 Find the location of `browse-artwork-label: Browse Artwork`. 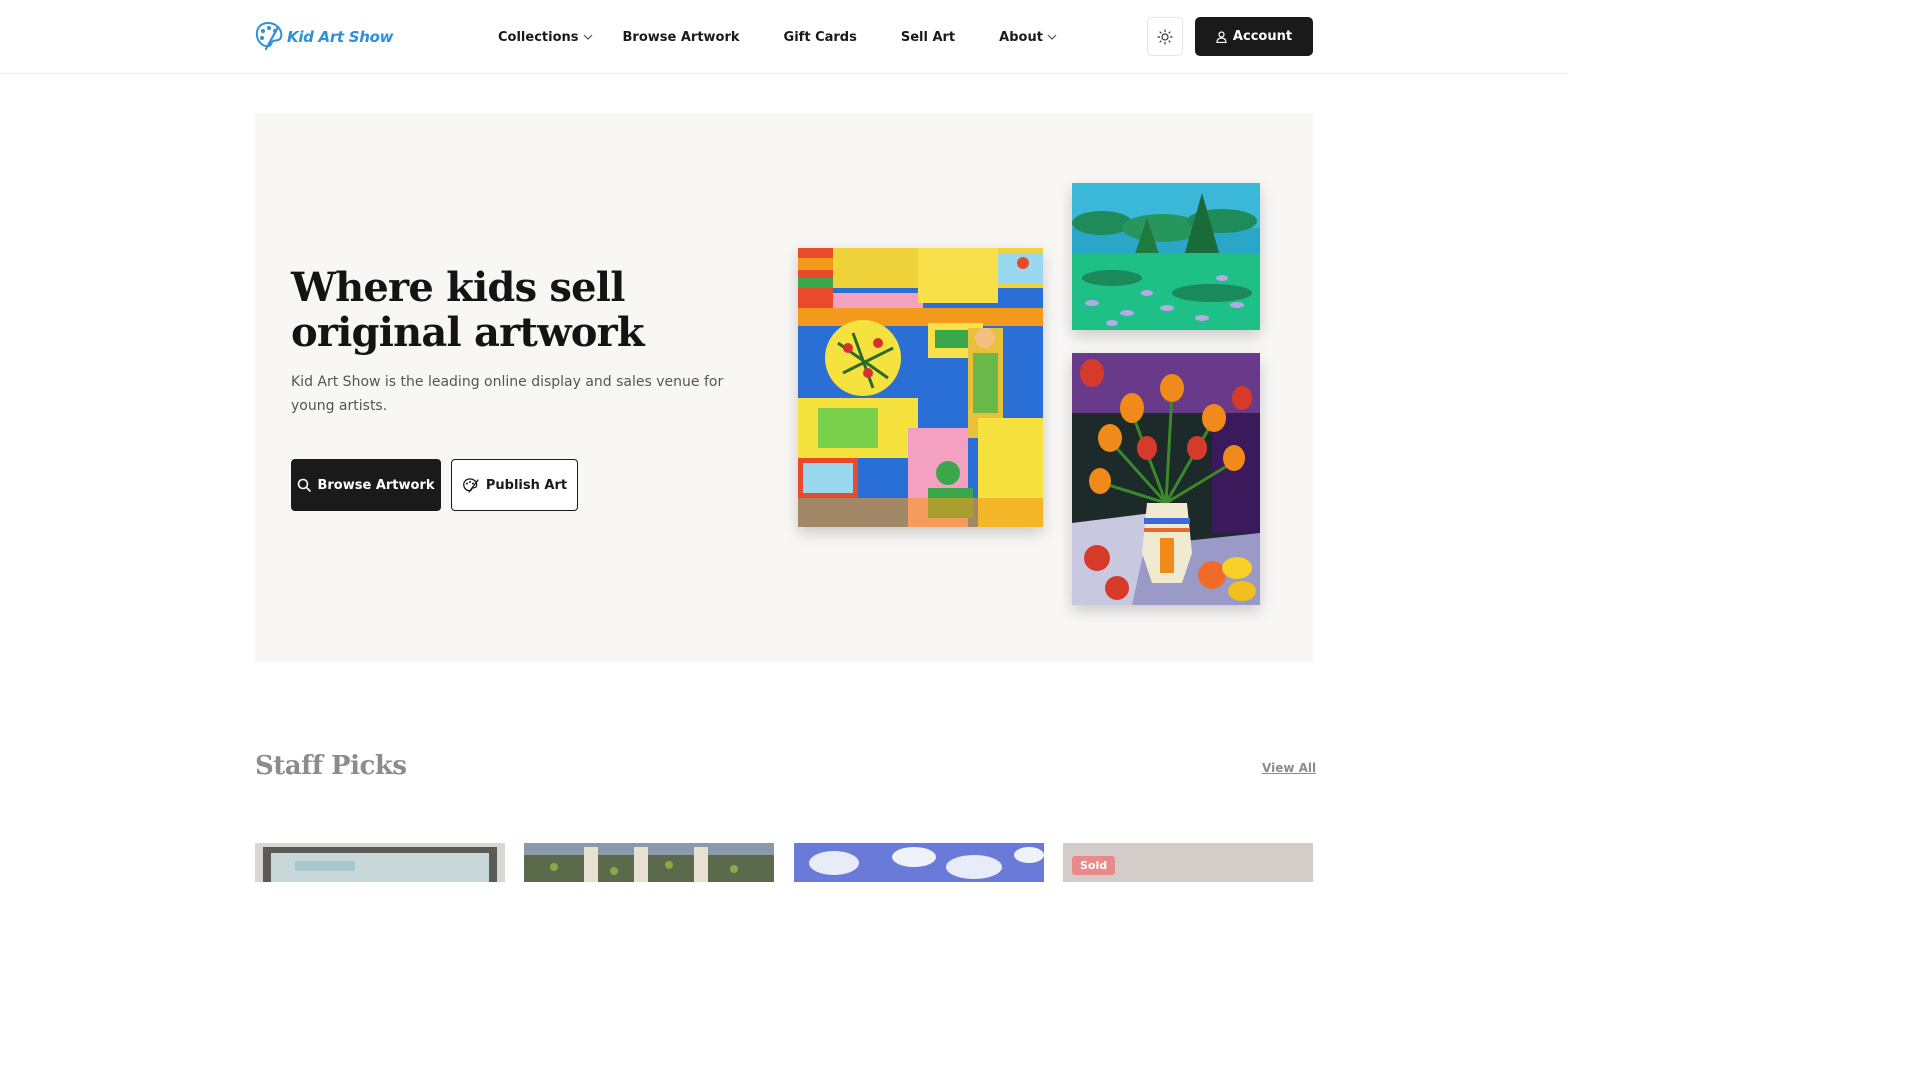

browse-artwork-label: Browse Artwork is located at coordinates (376, 485).